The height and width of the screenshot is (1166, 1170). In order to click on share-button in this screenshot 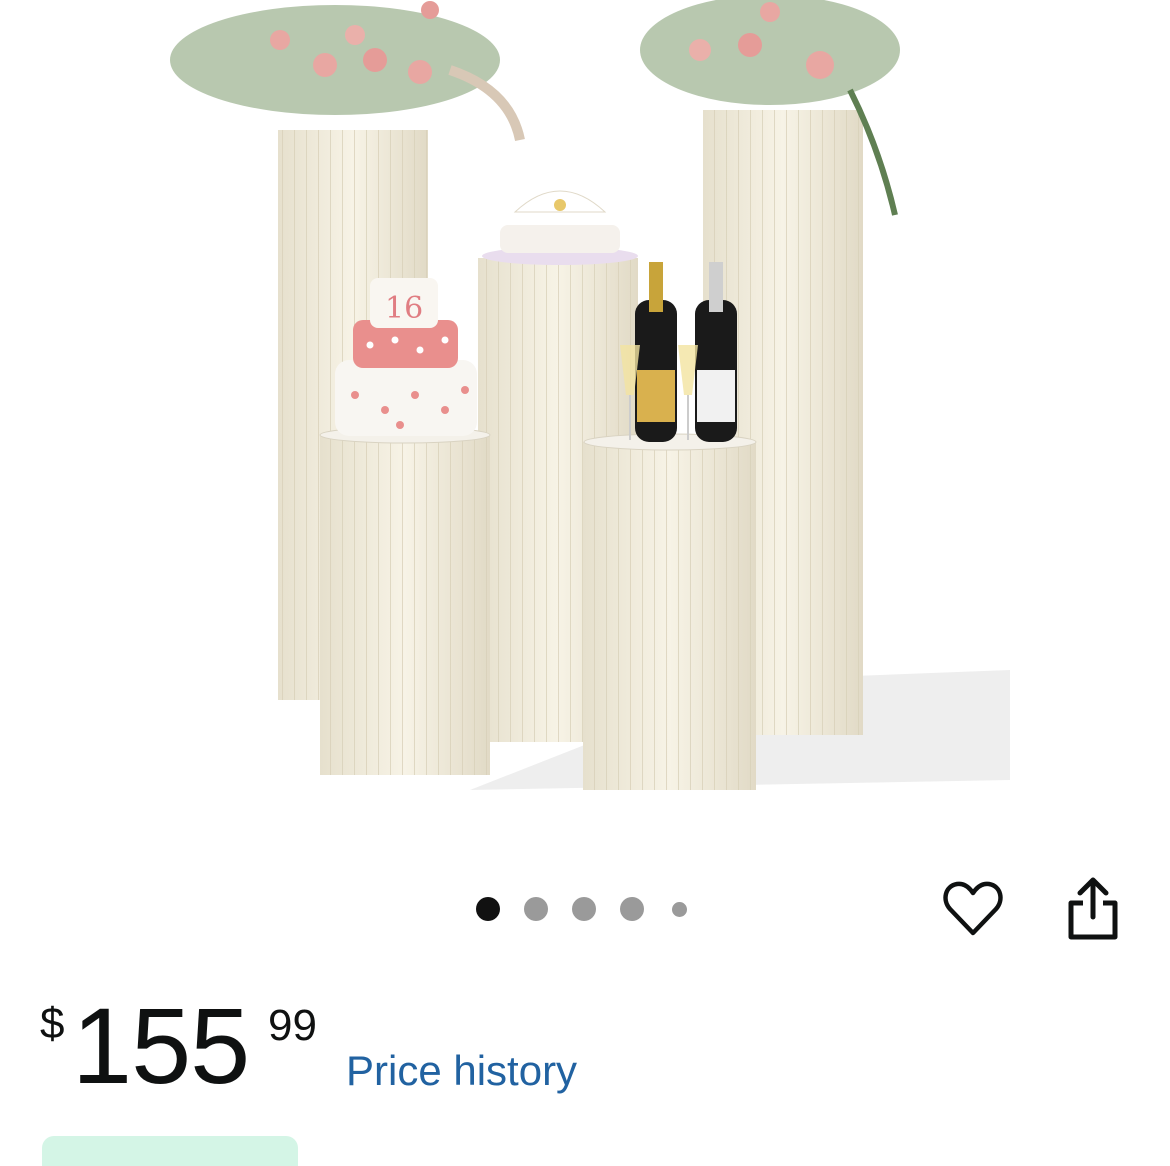, I will do `click(1093, 908)`.